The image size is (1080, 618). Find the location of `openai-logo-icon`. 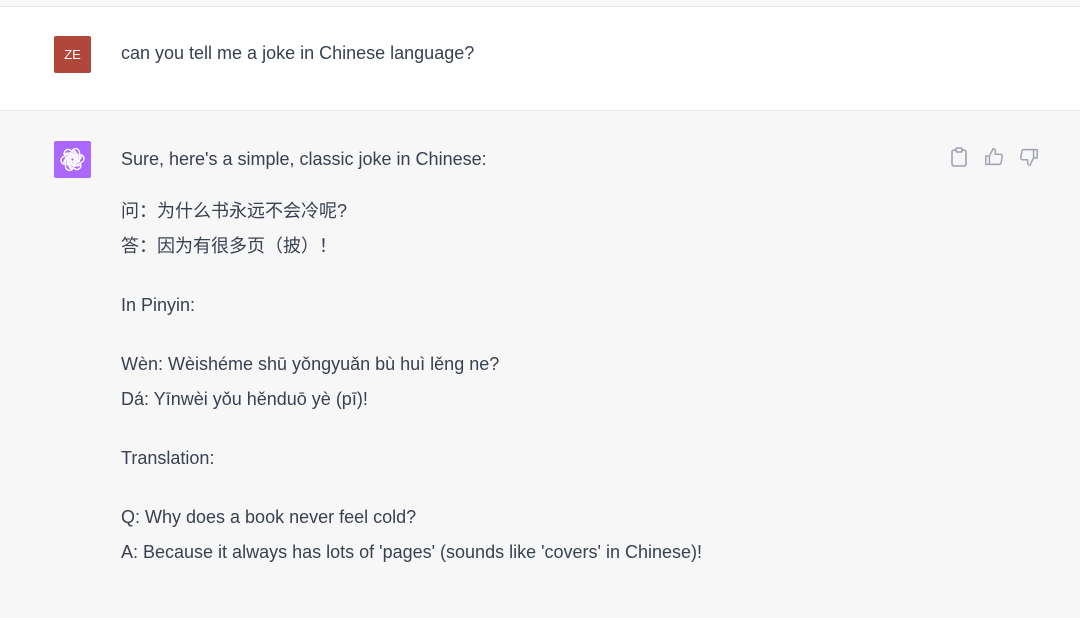

openai-logo-icon is located at coordinates (72, 159).